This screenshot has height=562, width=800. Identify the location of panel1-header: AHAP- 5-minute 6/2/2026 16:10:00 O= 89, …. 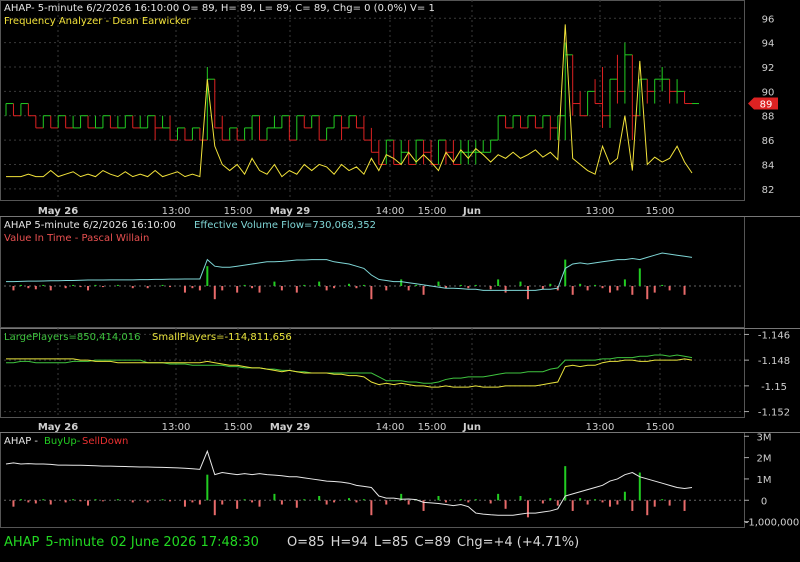
(219, 8).